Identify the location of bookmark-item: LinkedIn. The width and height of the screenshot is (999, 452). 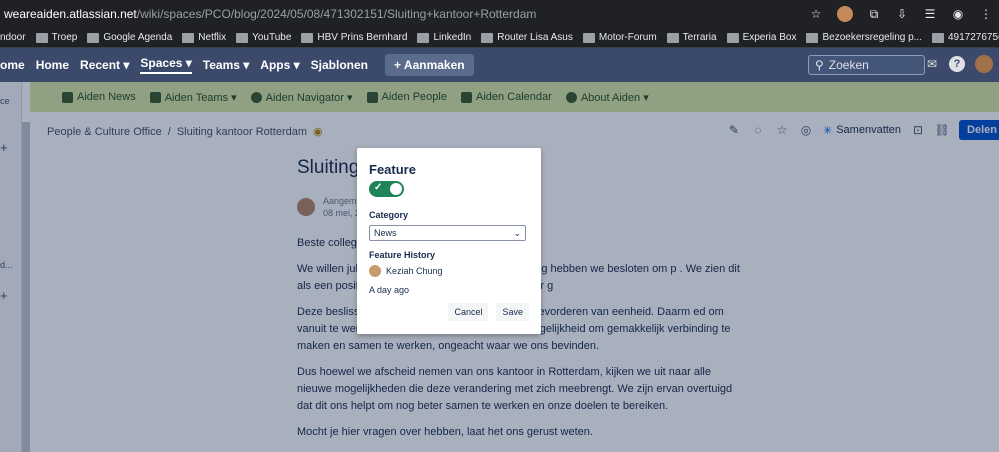
(444, 37).